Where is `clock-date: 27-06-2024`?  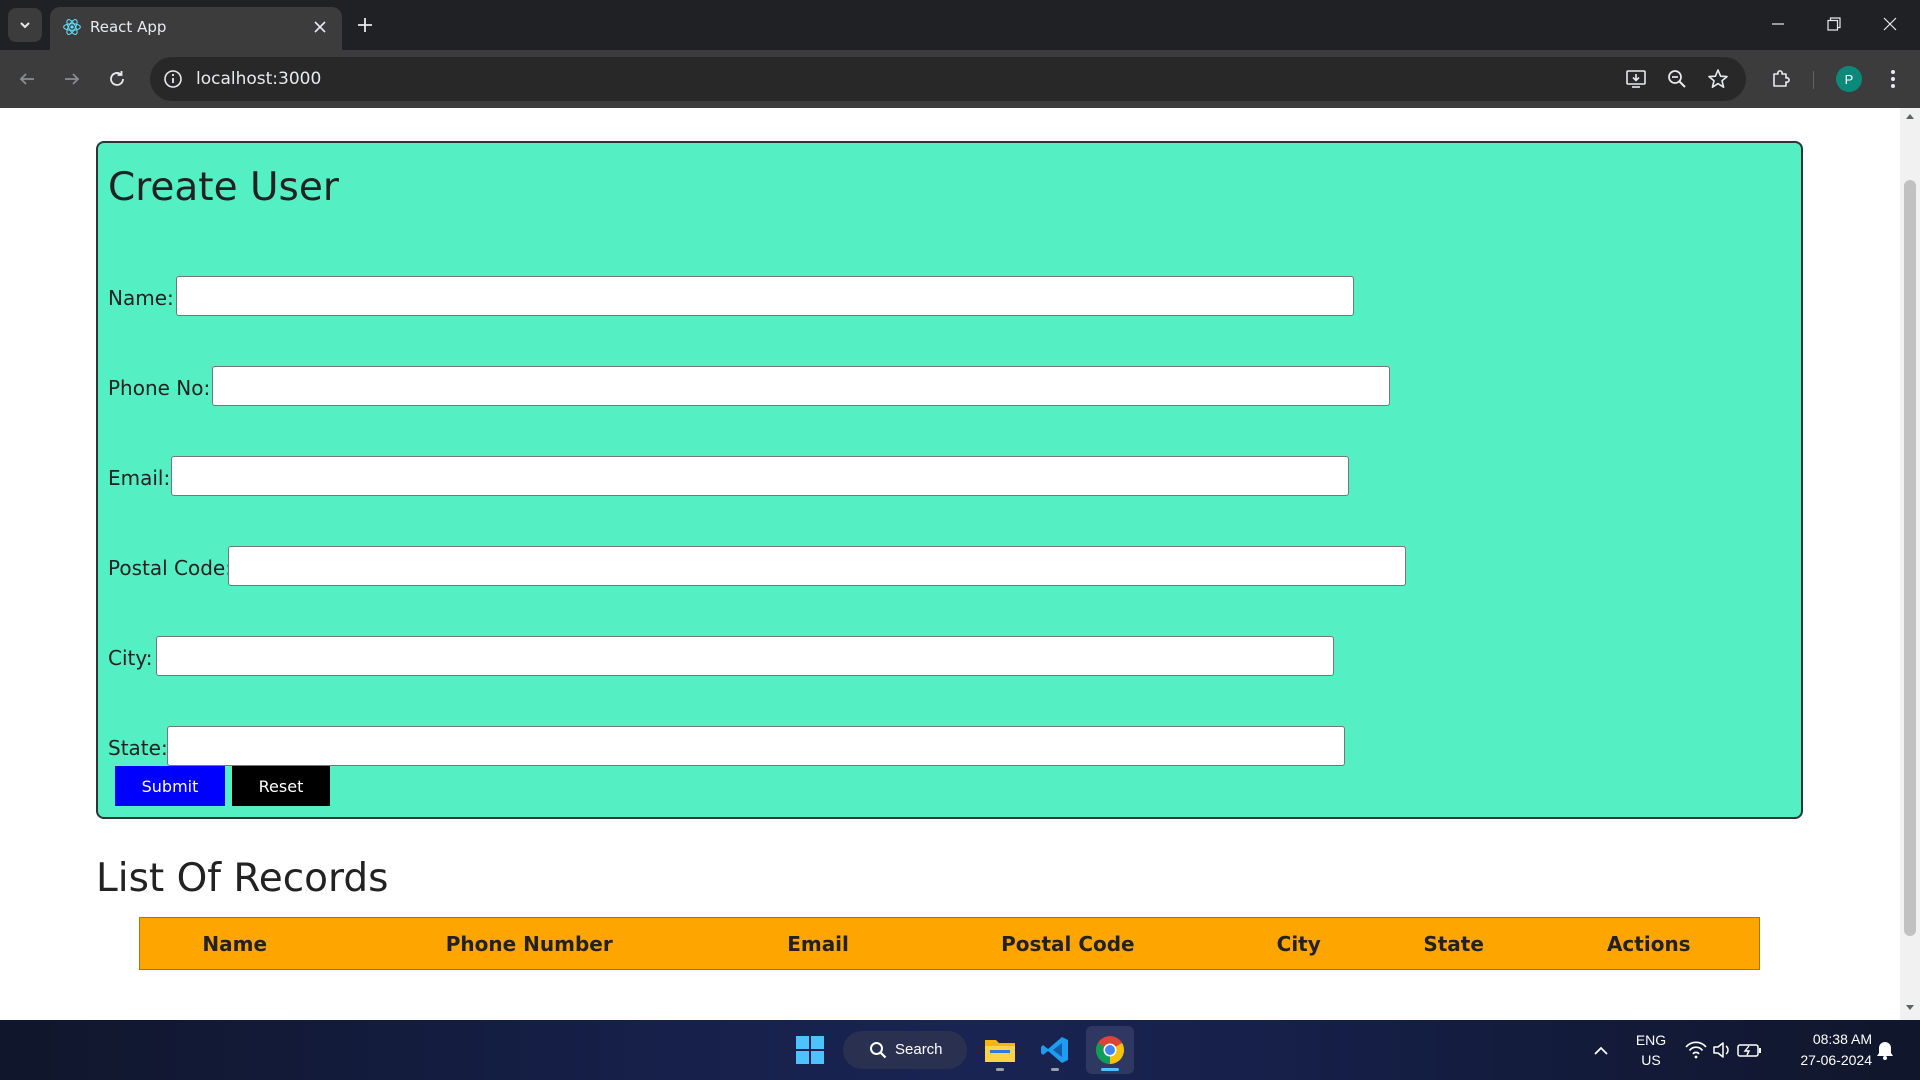 clock-date: 27-06-2024 is located at coordinates (1836, 1060).